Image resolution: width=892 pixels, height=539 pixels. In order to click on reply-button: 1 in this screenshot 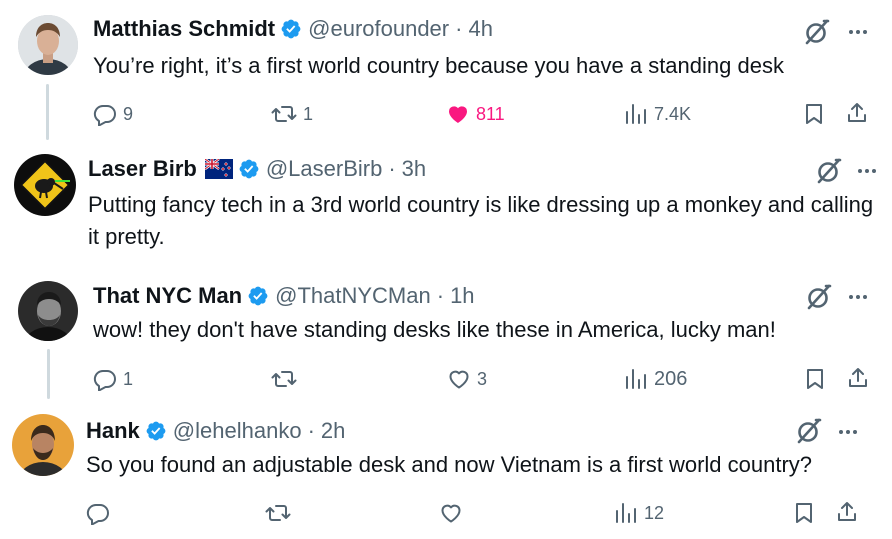, I will do `click(113, 379)`.